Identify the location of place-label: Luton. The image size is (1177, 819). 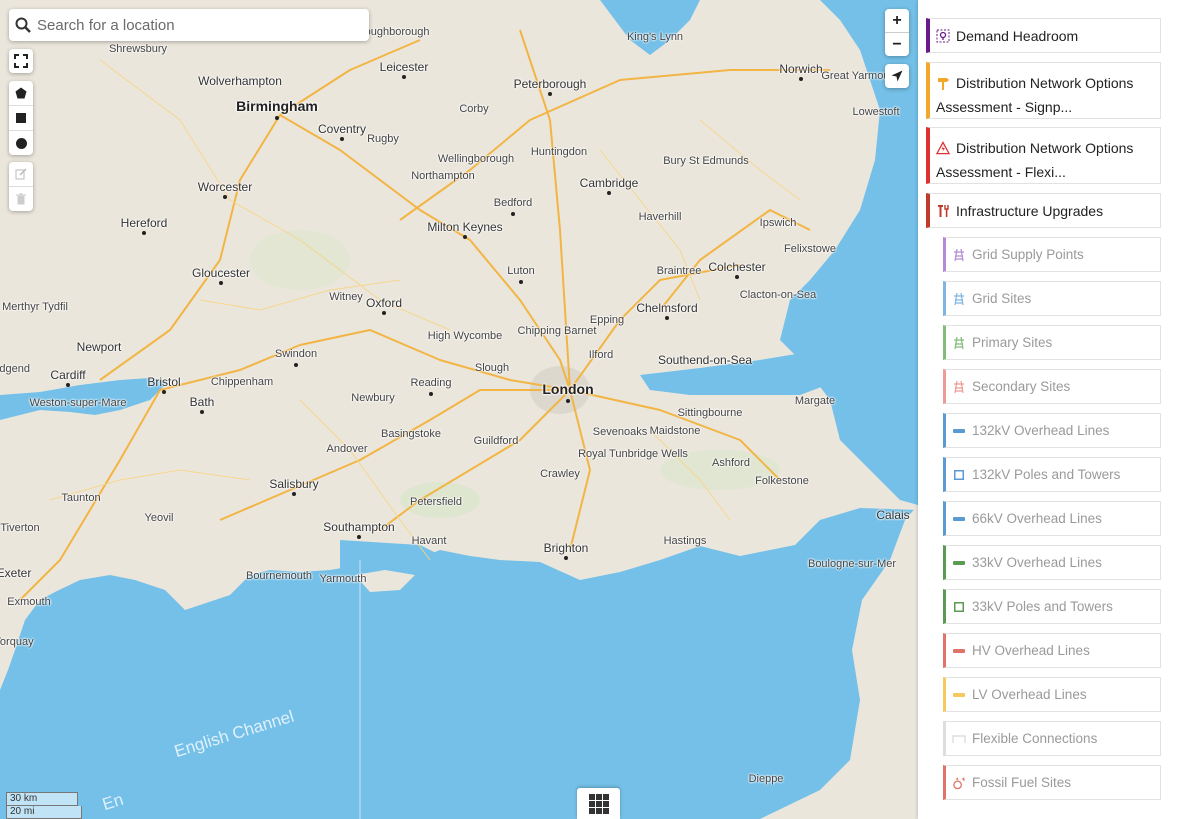
(521, 271).